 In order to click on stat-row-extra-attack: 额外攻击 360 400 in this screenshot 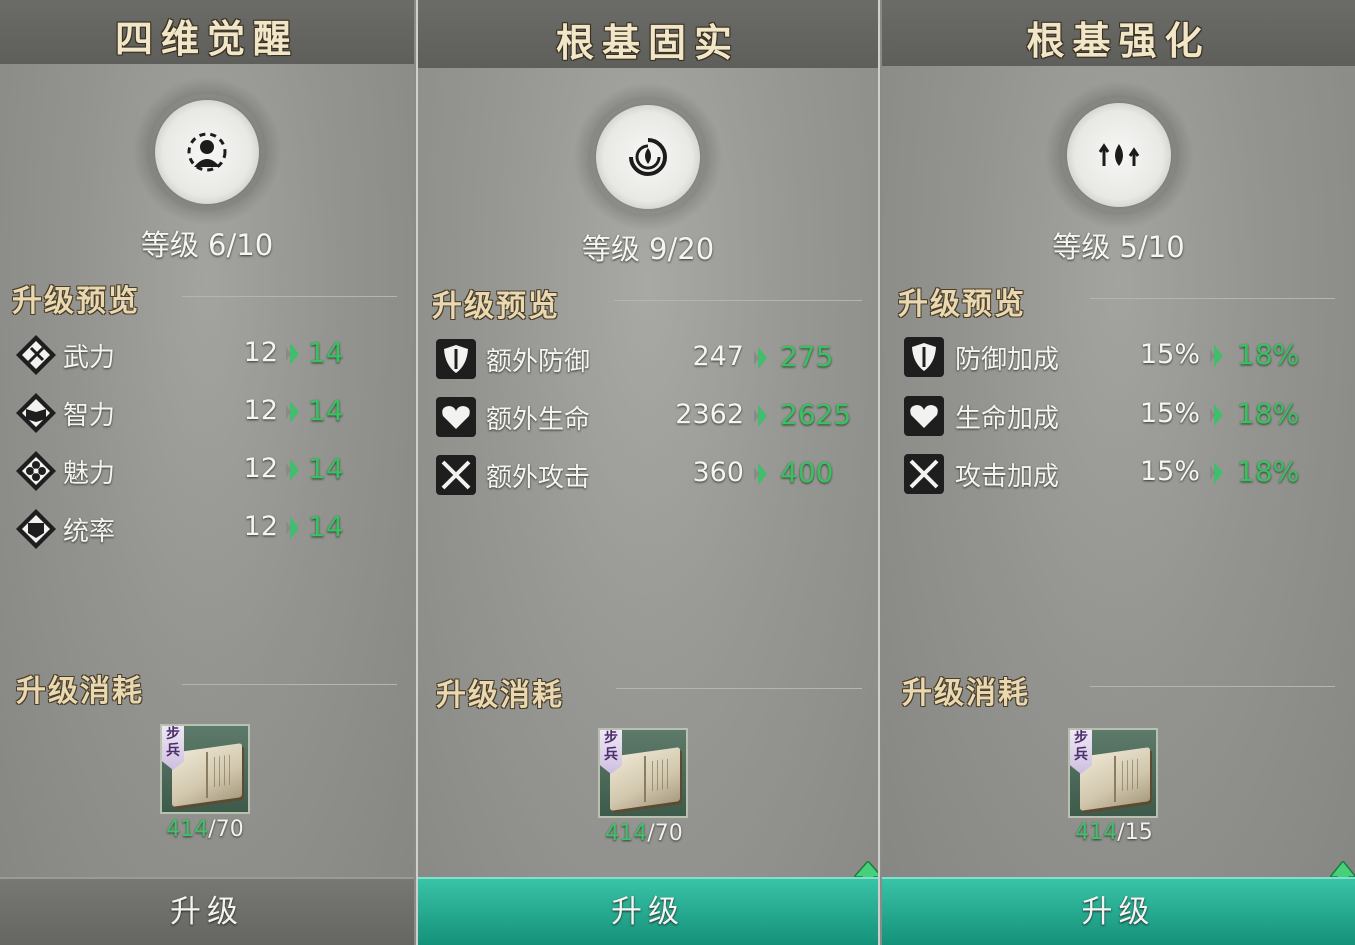, I will do `click(649, 475)`.